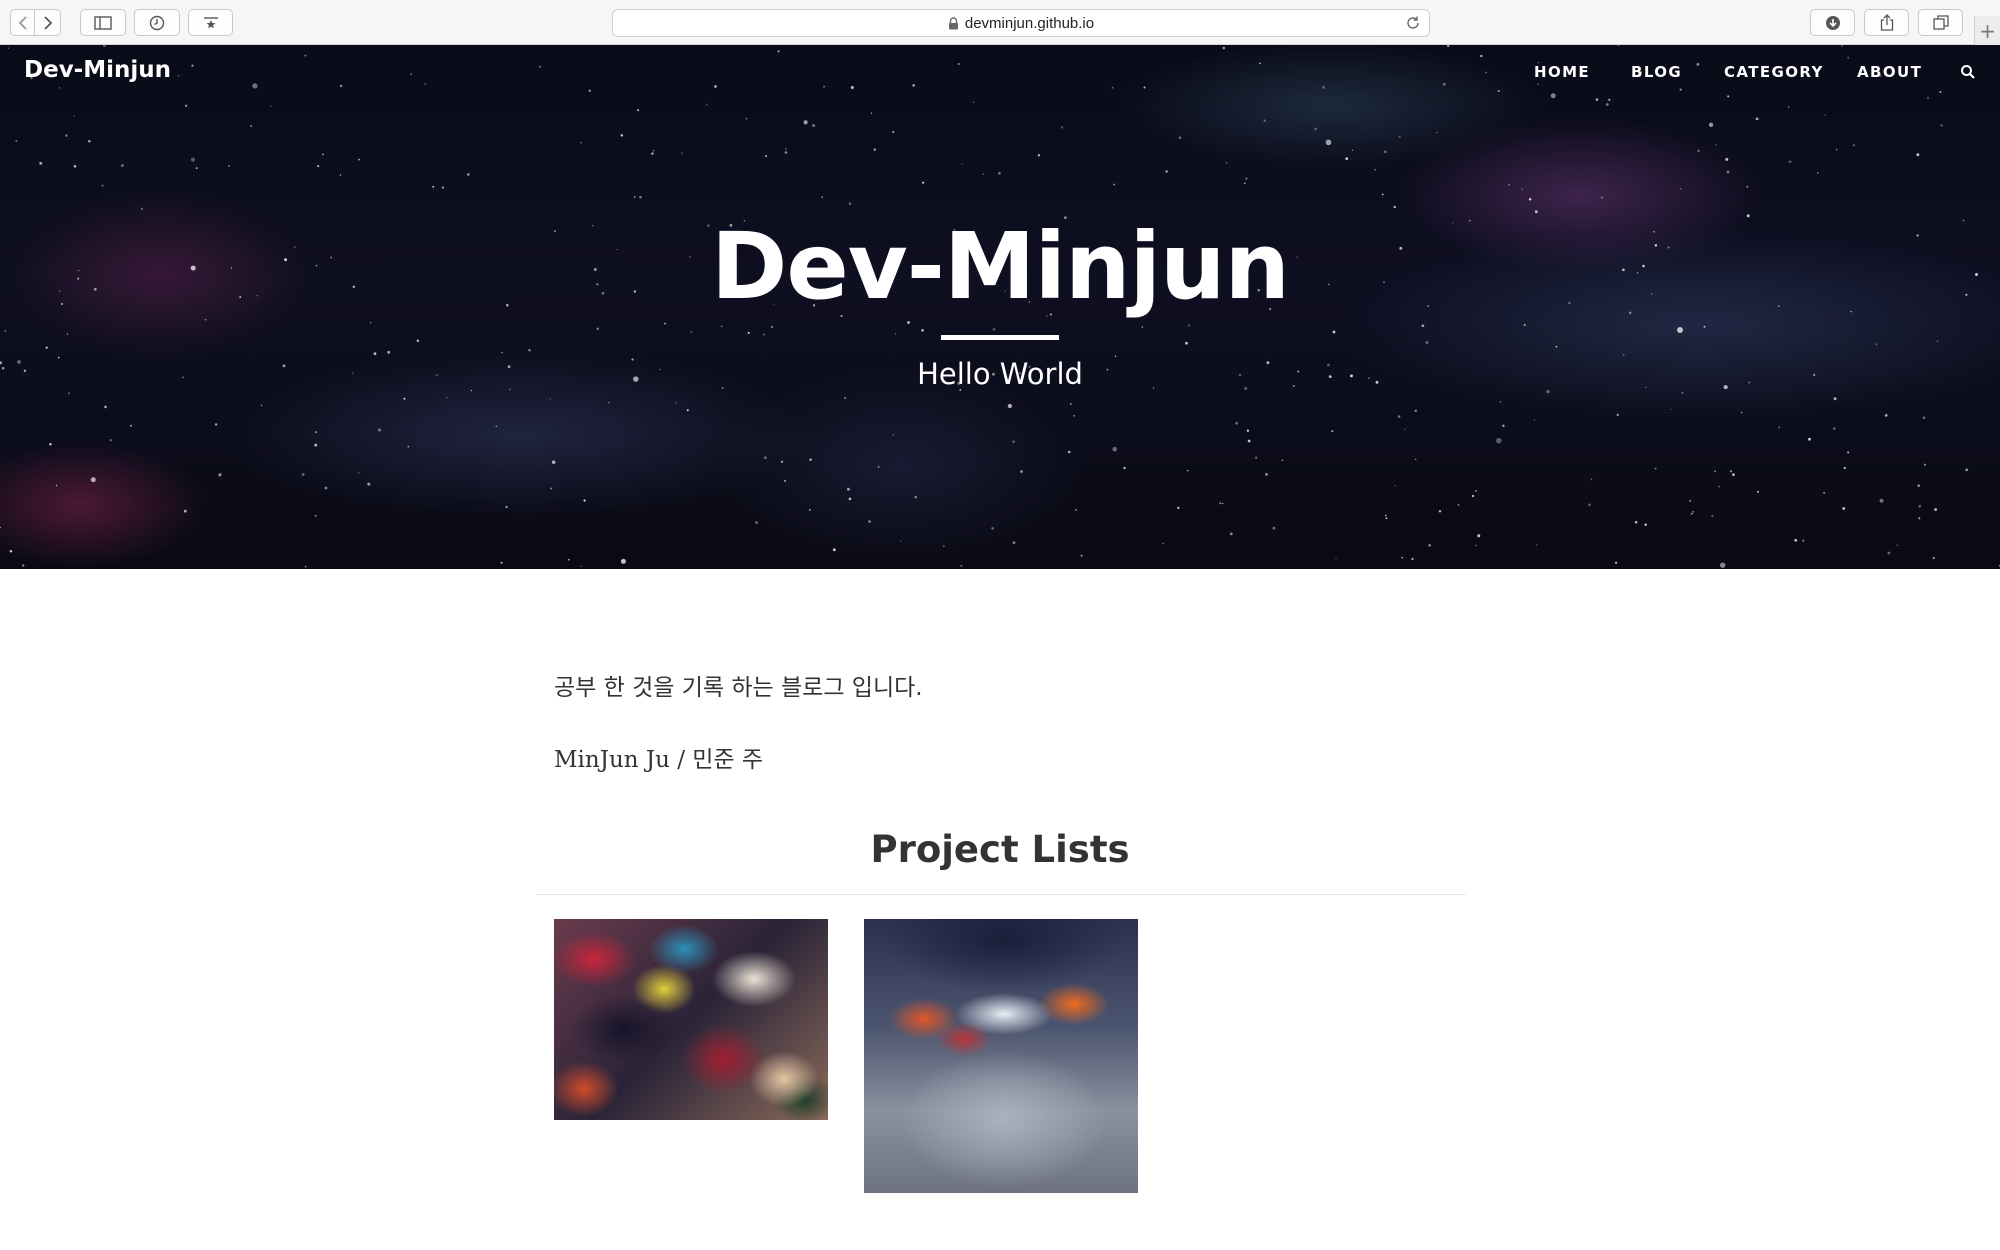 Image resolution: width=2000 pixels, height=1250 pixels. I want to click on lock-icon, so click(953, 23).